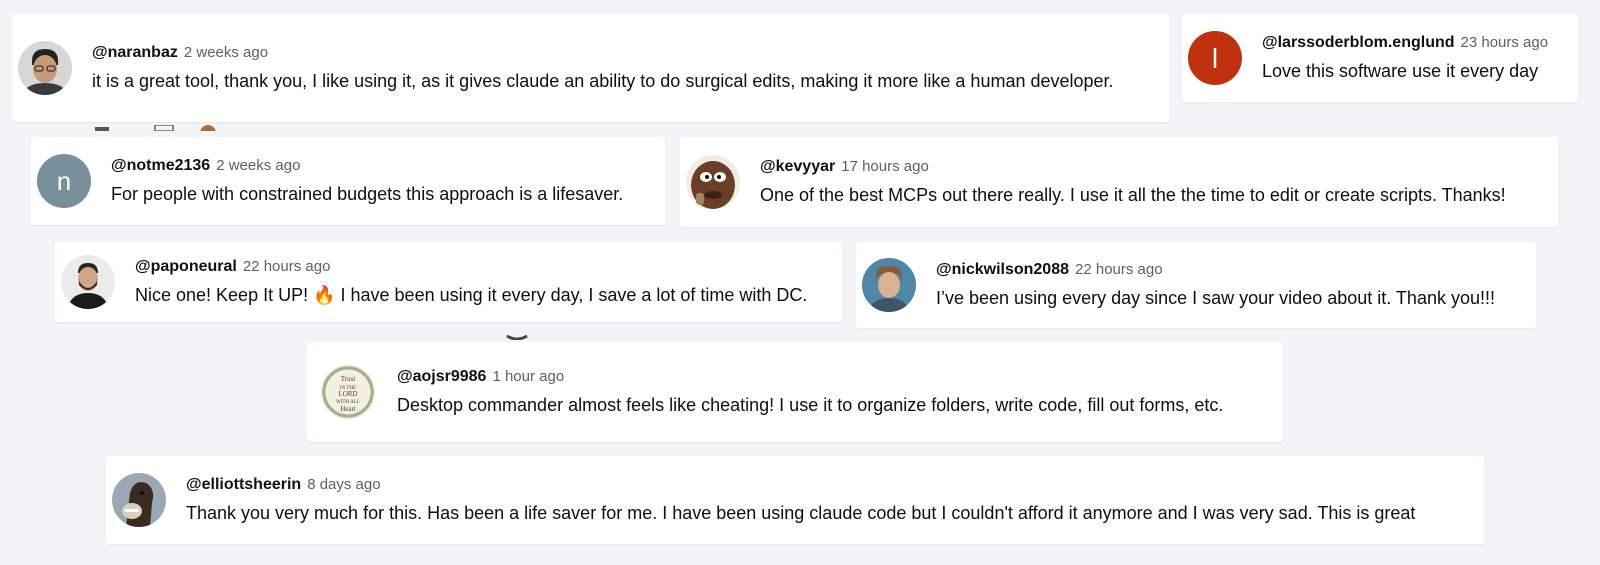 This screenshot has width=1600, height=565. What do you see at coordinates (243, 485) in the screenshot?
I see `comment-author: @elliottsheerin` at bounding box center [243, 485].